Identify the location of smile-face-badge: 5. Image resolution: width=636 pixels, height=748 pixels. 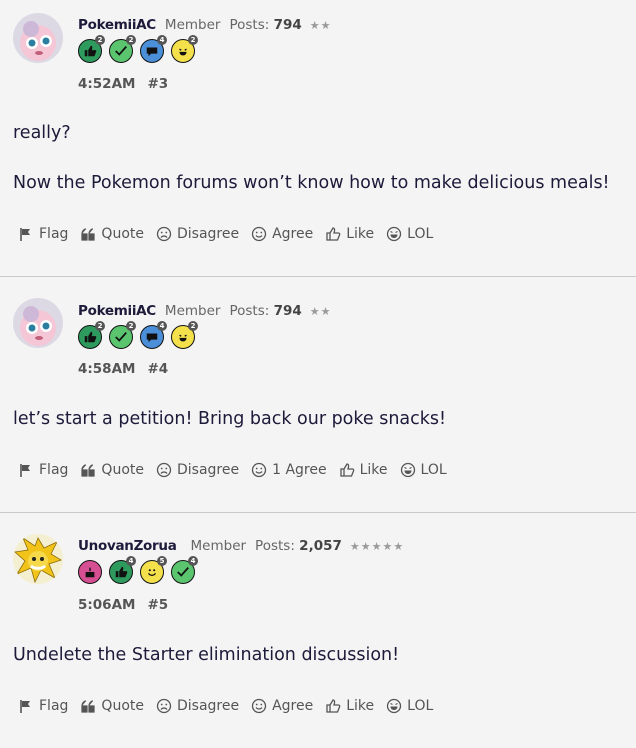
(153, 570).